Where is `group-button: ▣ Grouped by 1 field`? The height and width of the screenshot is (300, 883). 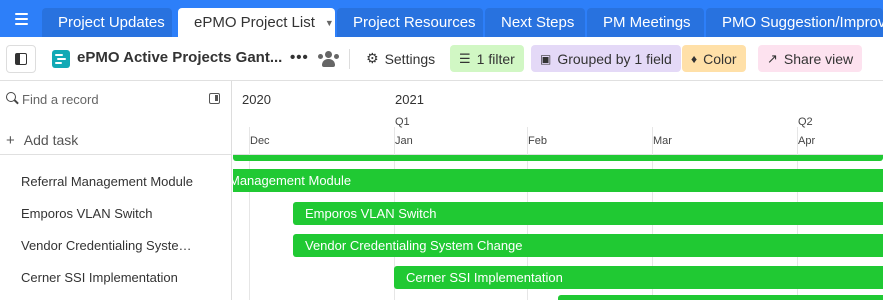
group-button: ▣ Grouped by 1 field is located at coordinates (606, 58).